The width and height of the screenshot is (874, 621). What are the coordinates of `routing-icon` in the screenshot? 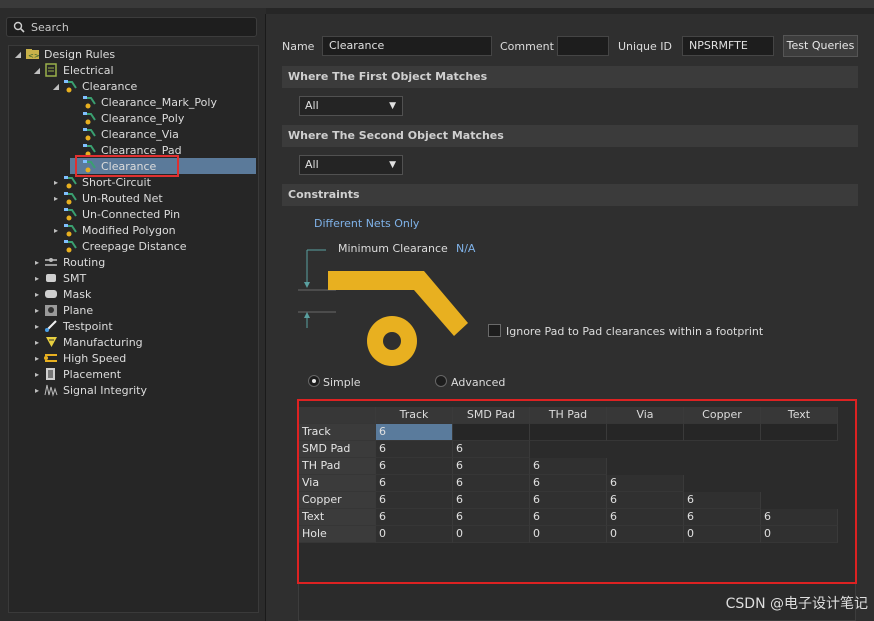 It's located at (51, 262).